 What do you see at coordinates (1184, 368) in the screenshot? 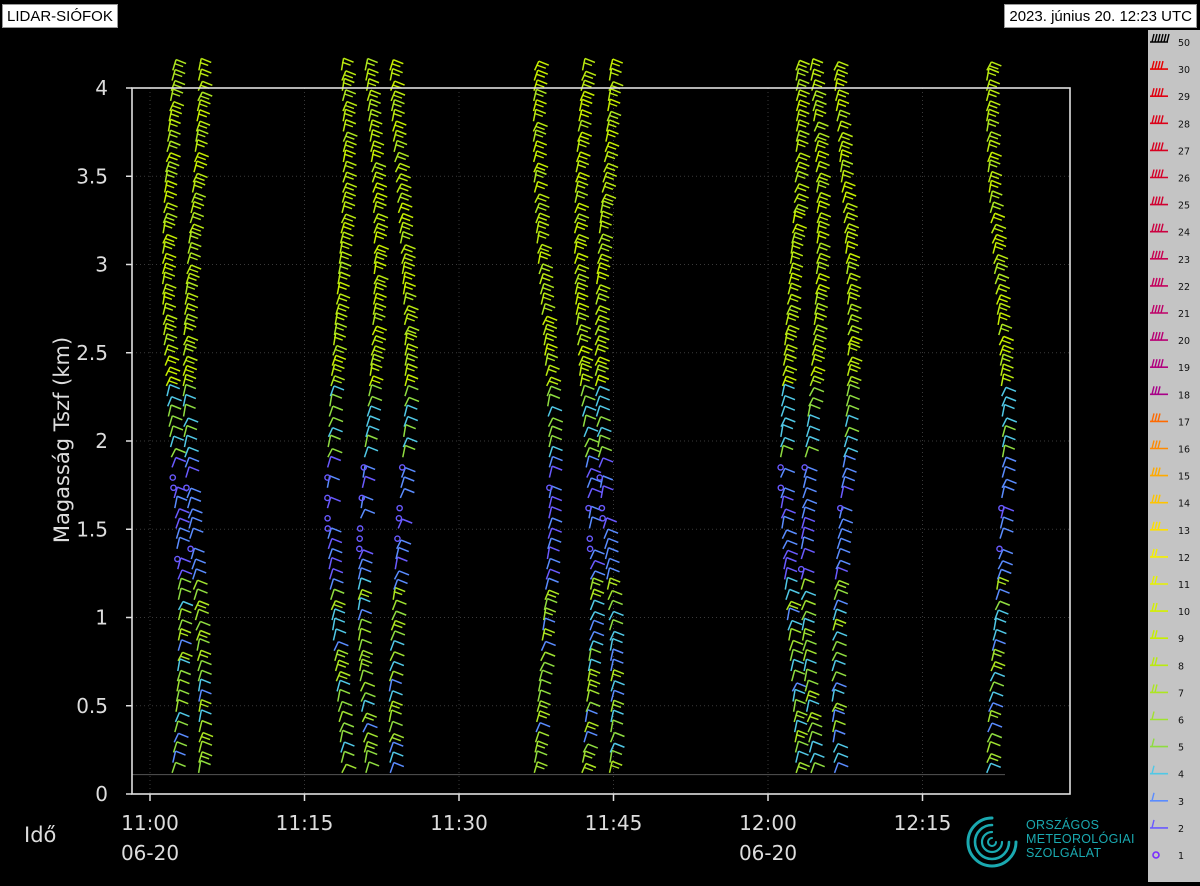
I see `speed-legend-label: 19` at bounding box center [1184, 368].